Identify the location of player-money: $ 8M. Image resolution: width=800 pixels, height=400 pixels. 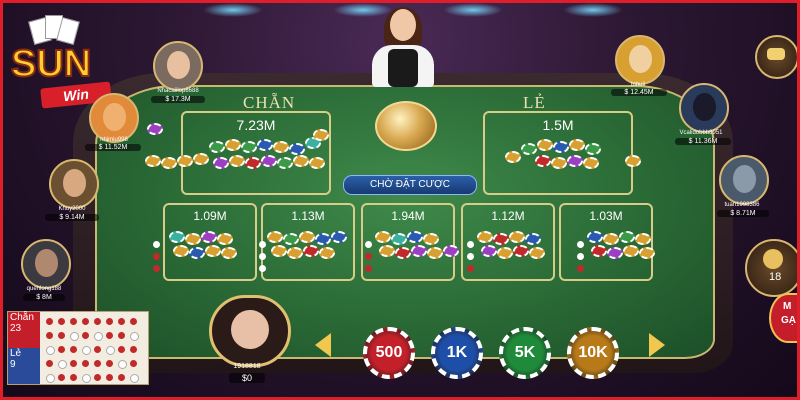
(44, 297).